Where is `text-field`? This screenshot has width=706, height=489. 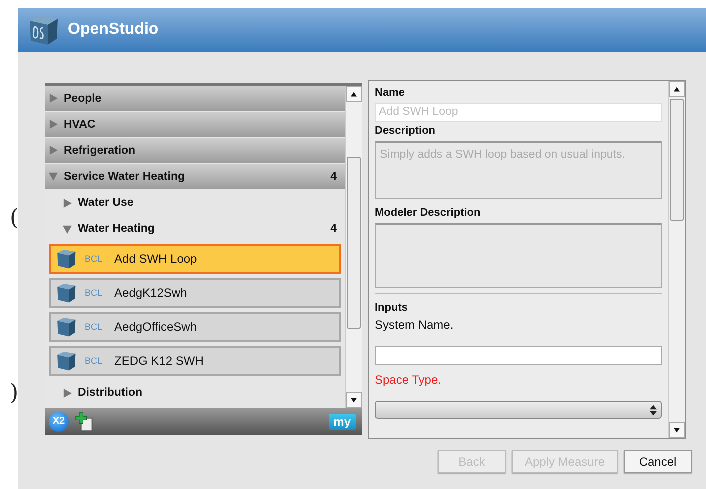
text-field is located at coordinates (518, 355).